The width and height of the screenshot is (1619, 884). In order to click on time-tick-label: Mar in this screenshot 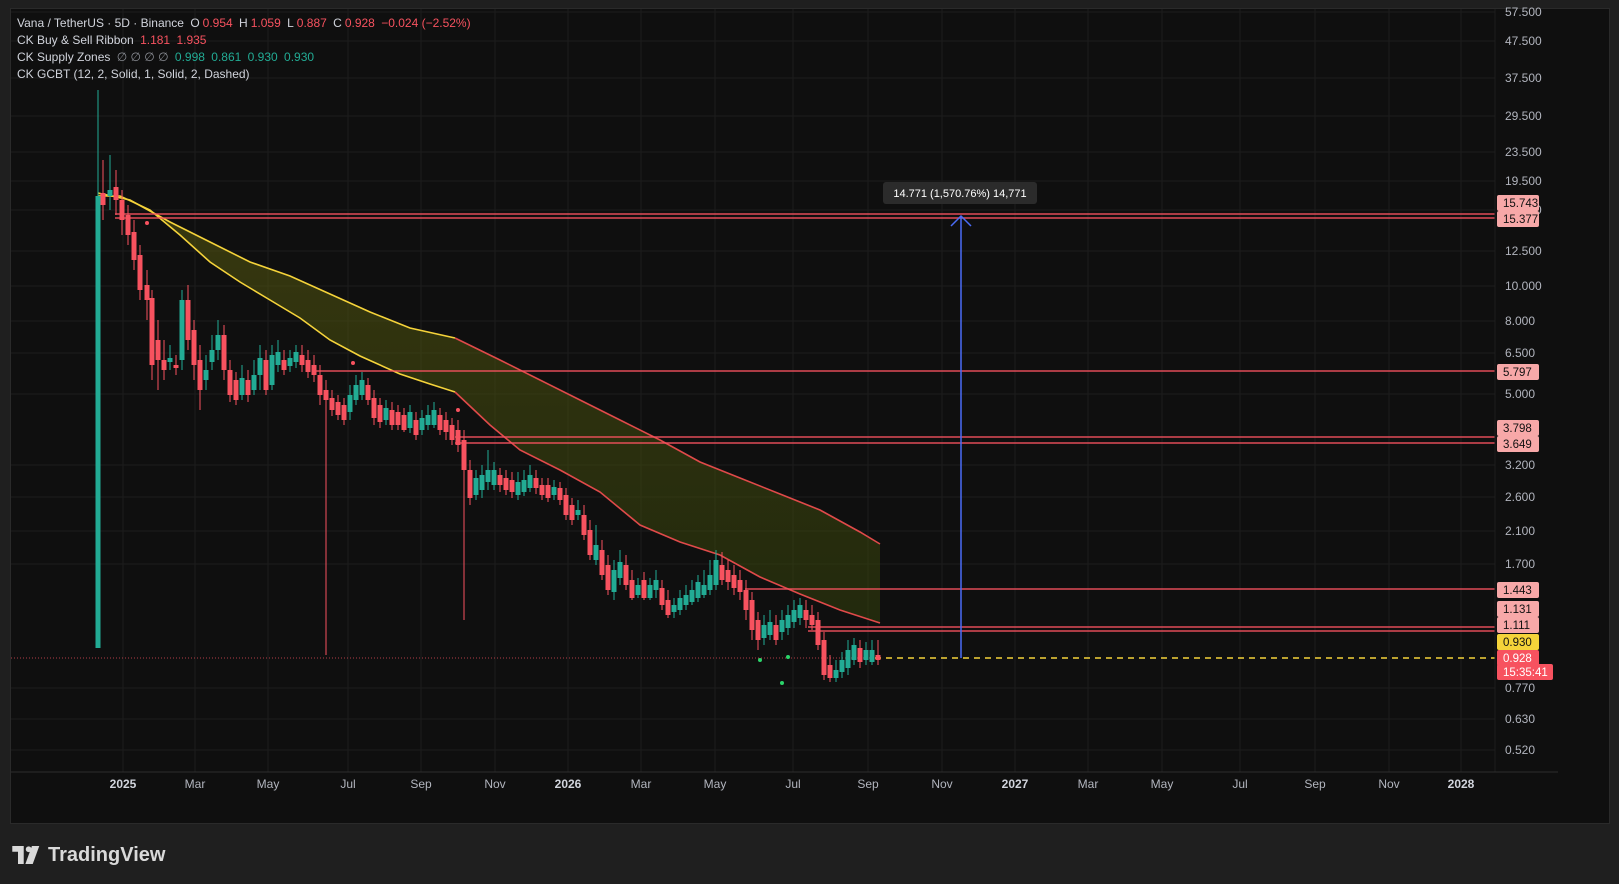, I will do `click(641, 784)`.